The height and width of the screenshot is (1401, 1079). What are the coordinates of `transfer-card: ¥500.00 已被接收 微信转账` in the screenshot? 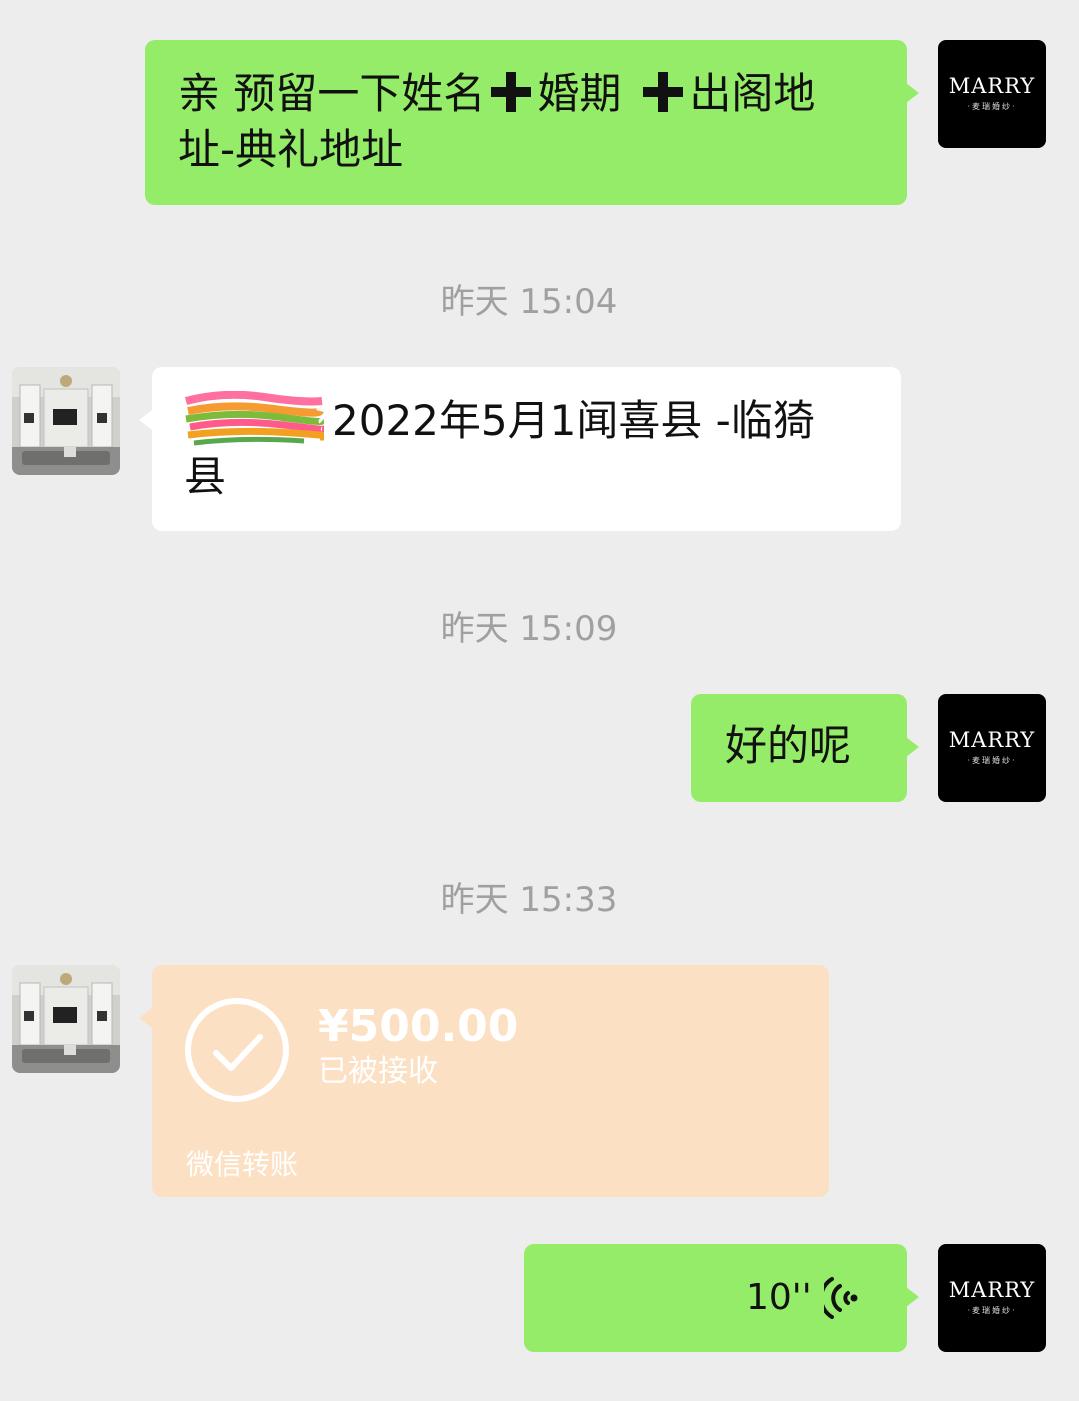 It's located at (490, 1081).